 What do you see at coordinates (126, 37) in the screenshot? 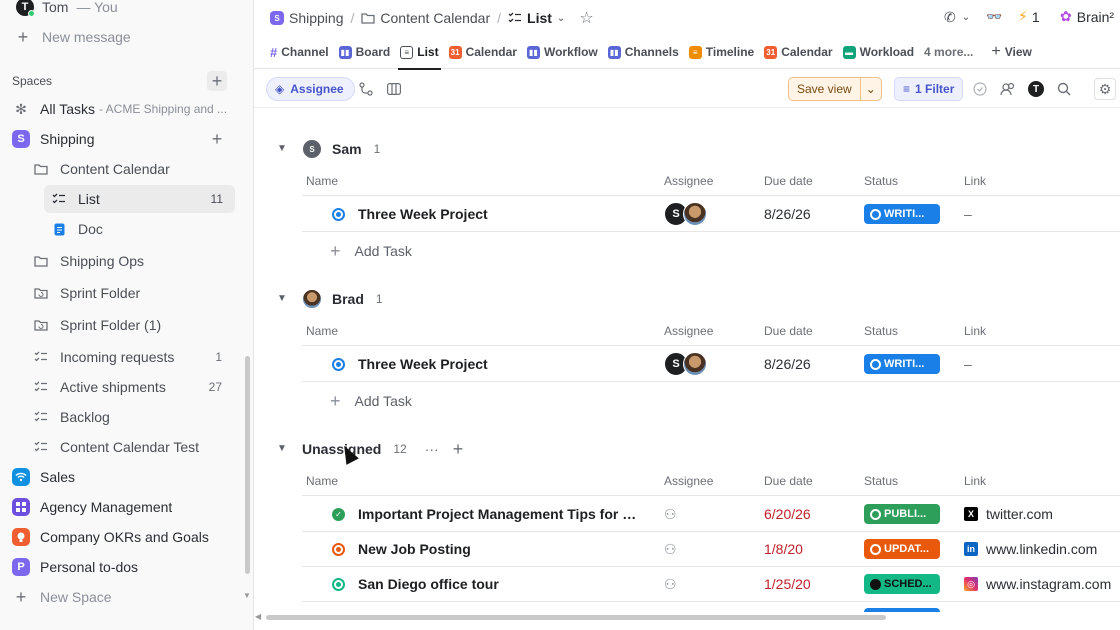
I see `new-message-button: + New message` at bounding box center [126, 37].